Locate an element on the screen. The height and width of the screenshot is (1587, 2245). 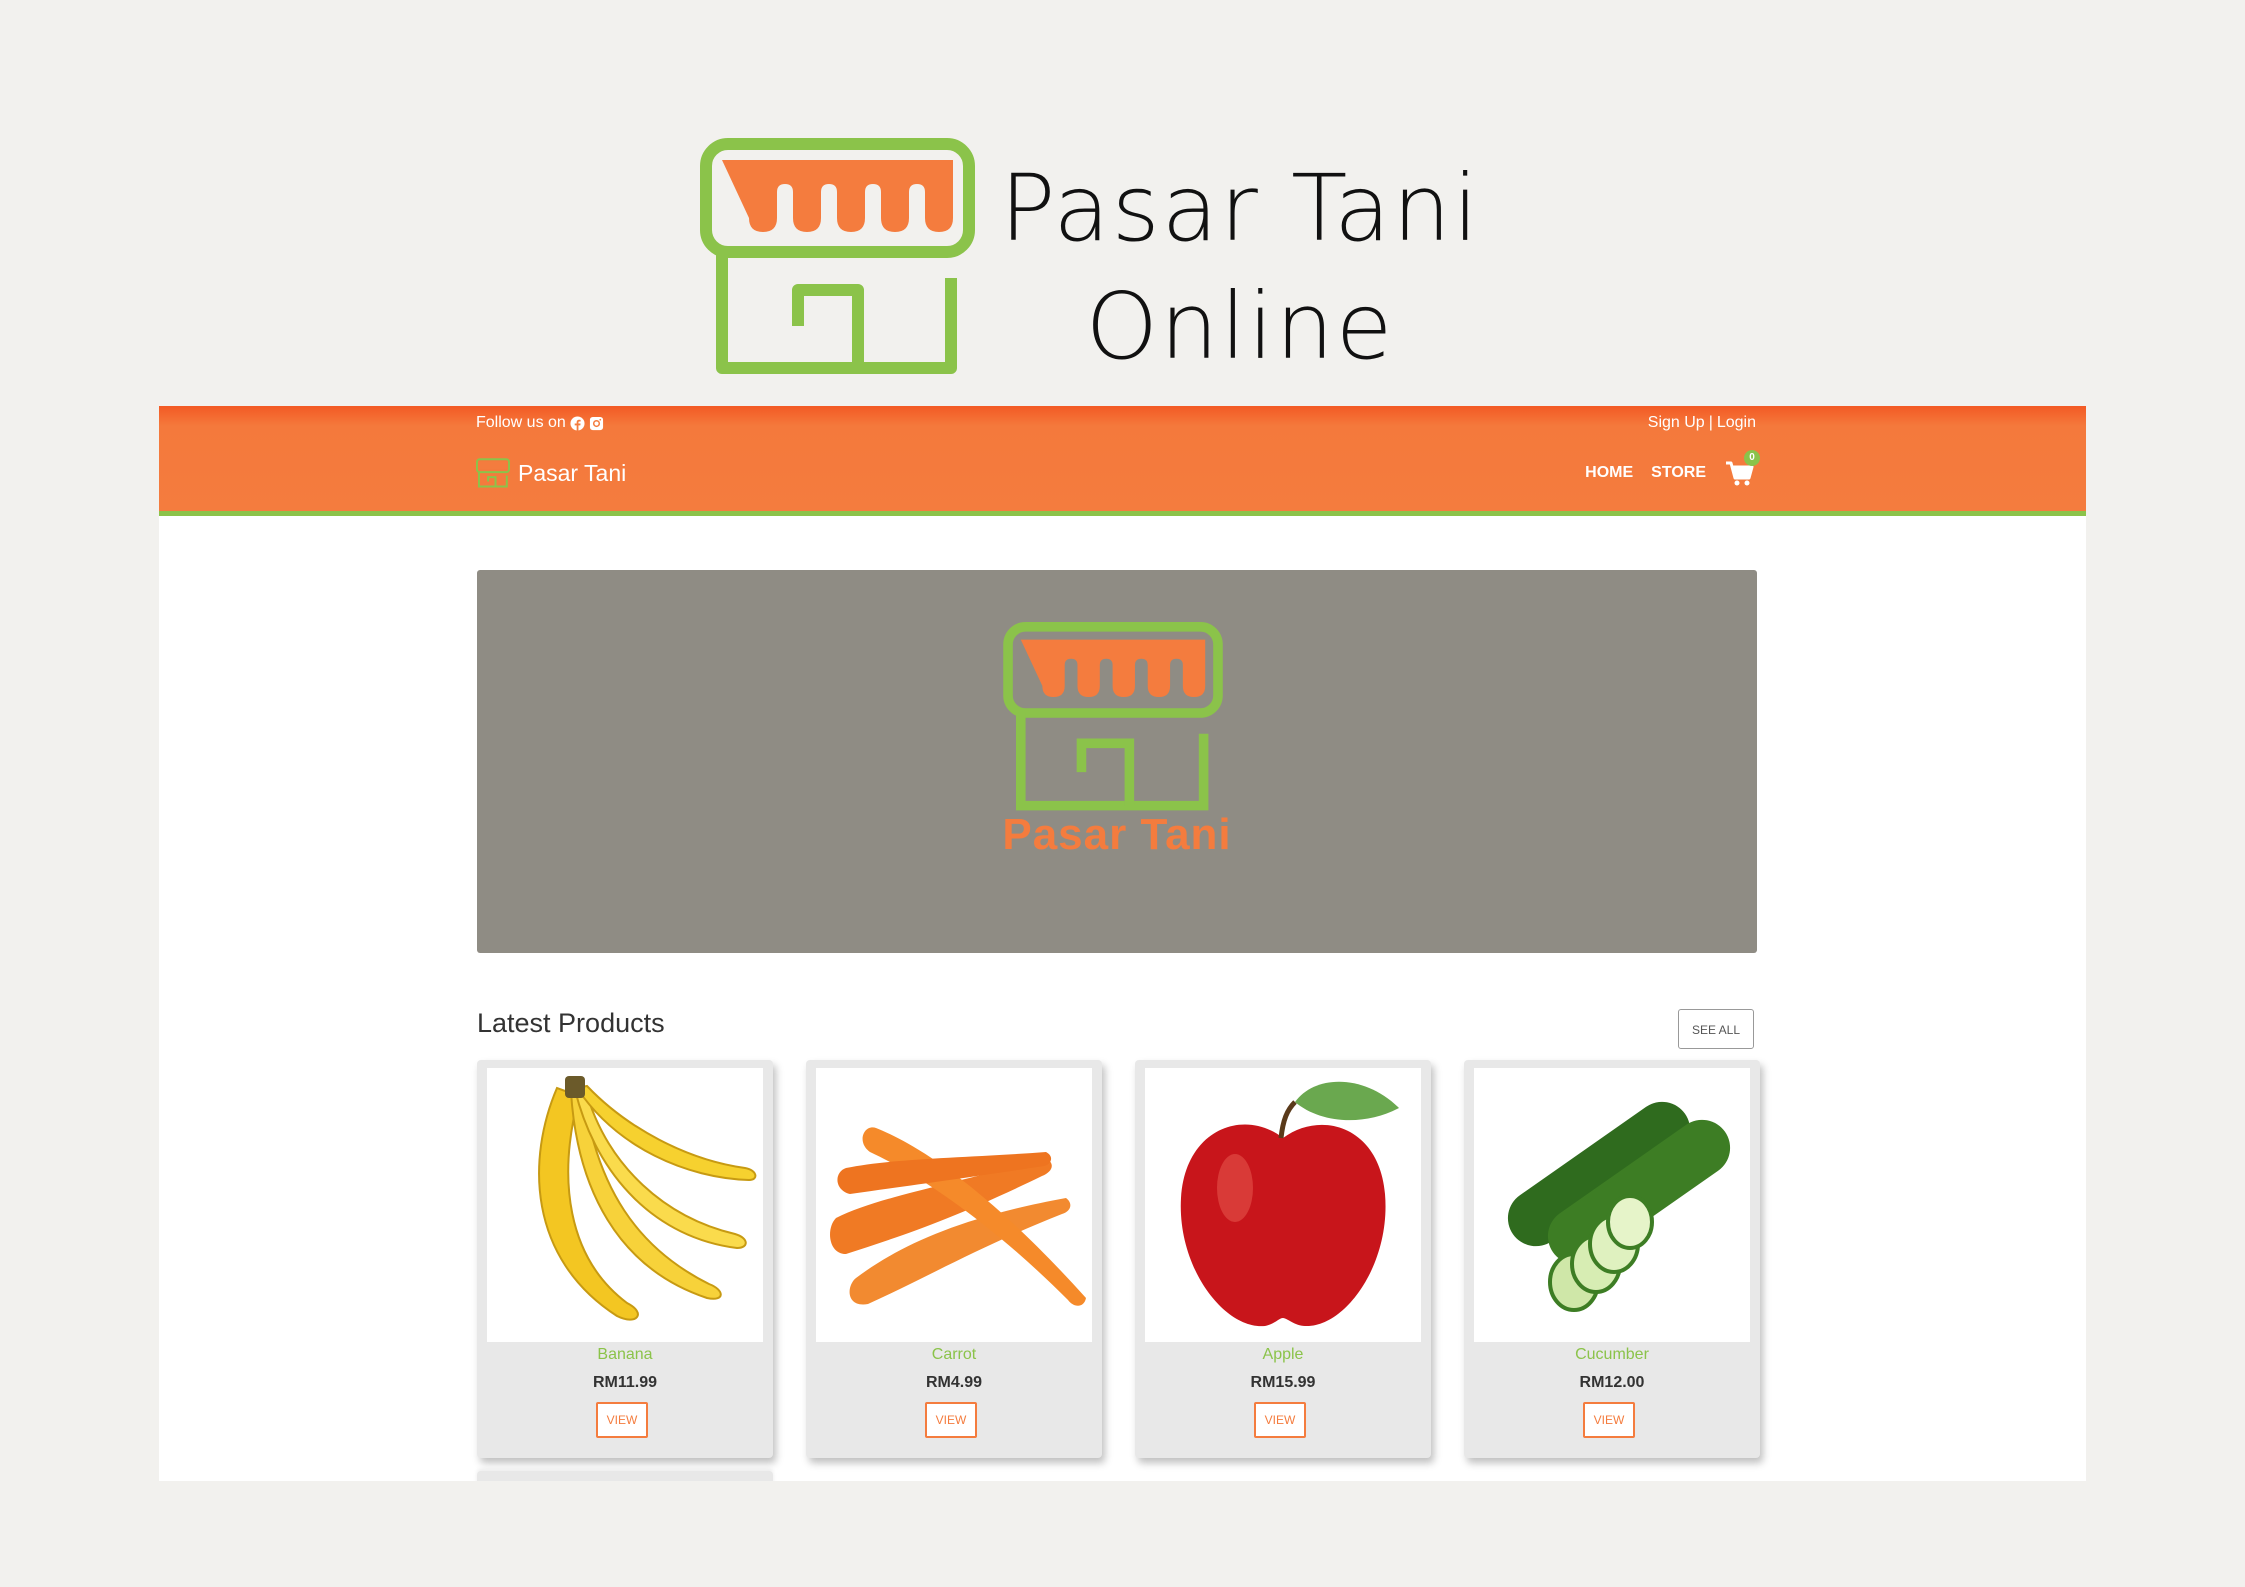
product-card: Carrot RM4.99 VIEW is located at coordinates (954, 1259).